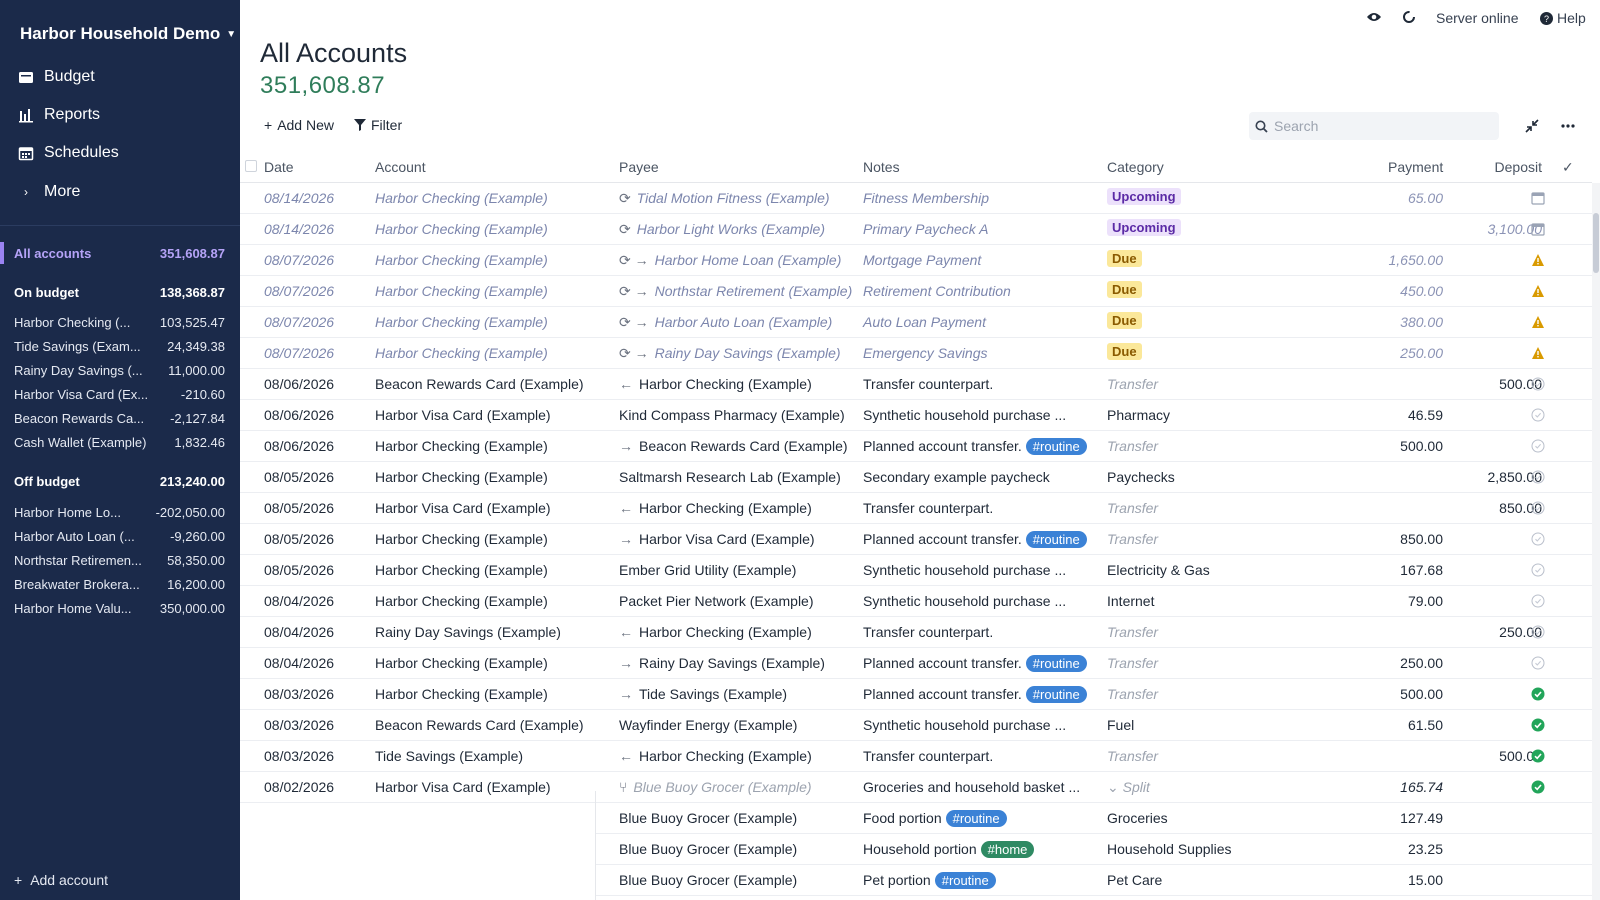 This screenshot has height=900, width=1600. I want to click on account-link: Harbor Home Lo... -202,050.00, so click(119, 512).